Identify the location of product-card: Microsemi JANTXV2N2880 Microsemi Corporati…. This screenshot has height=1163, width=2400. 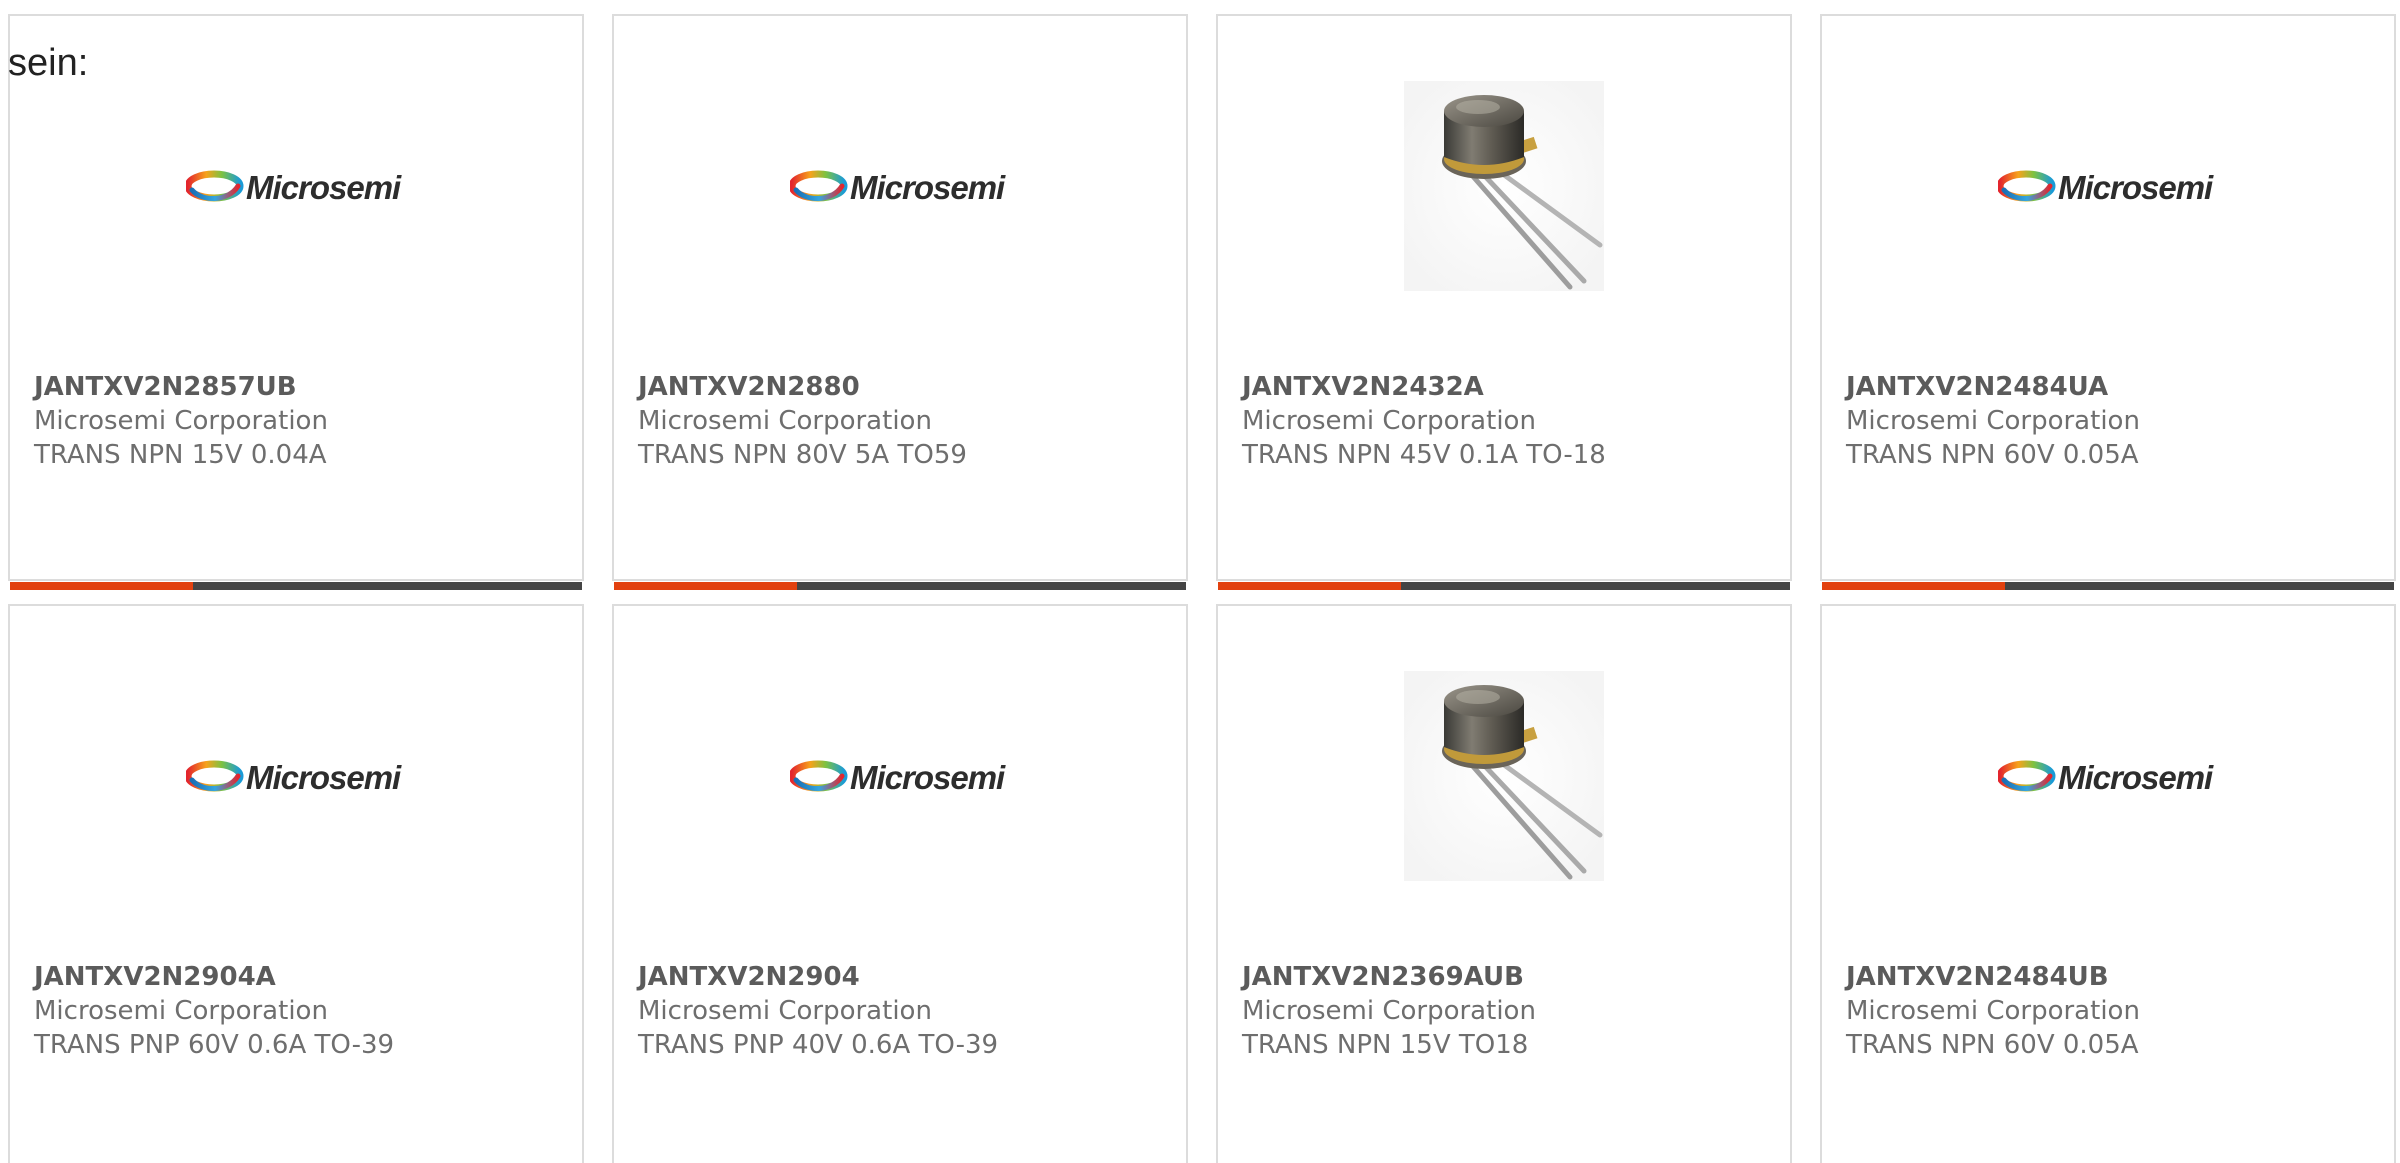
(900, 302).